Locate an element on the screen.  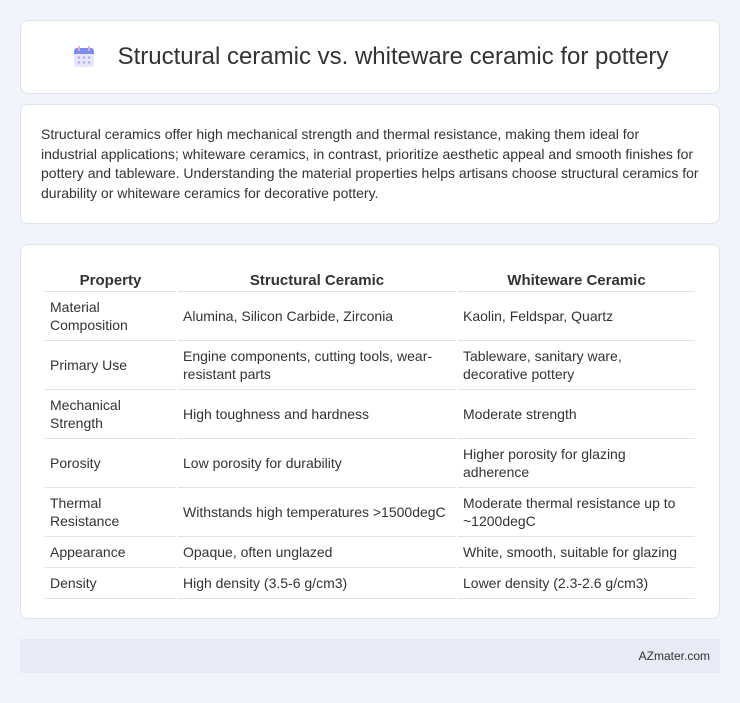
footer-source-link: AZmater.com is located at coordinates (674, 656).